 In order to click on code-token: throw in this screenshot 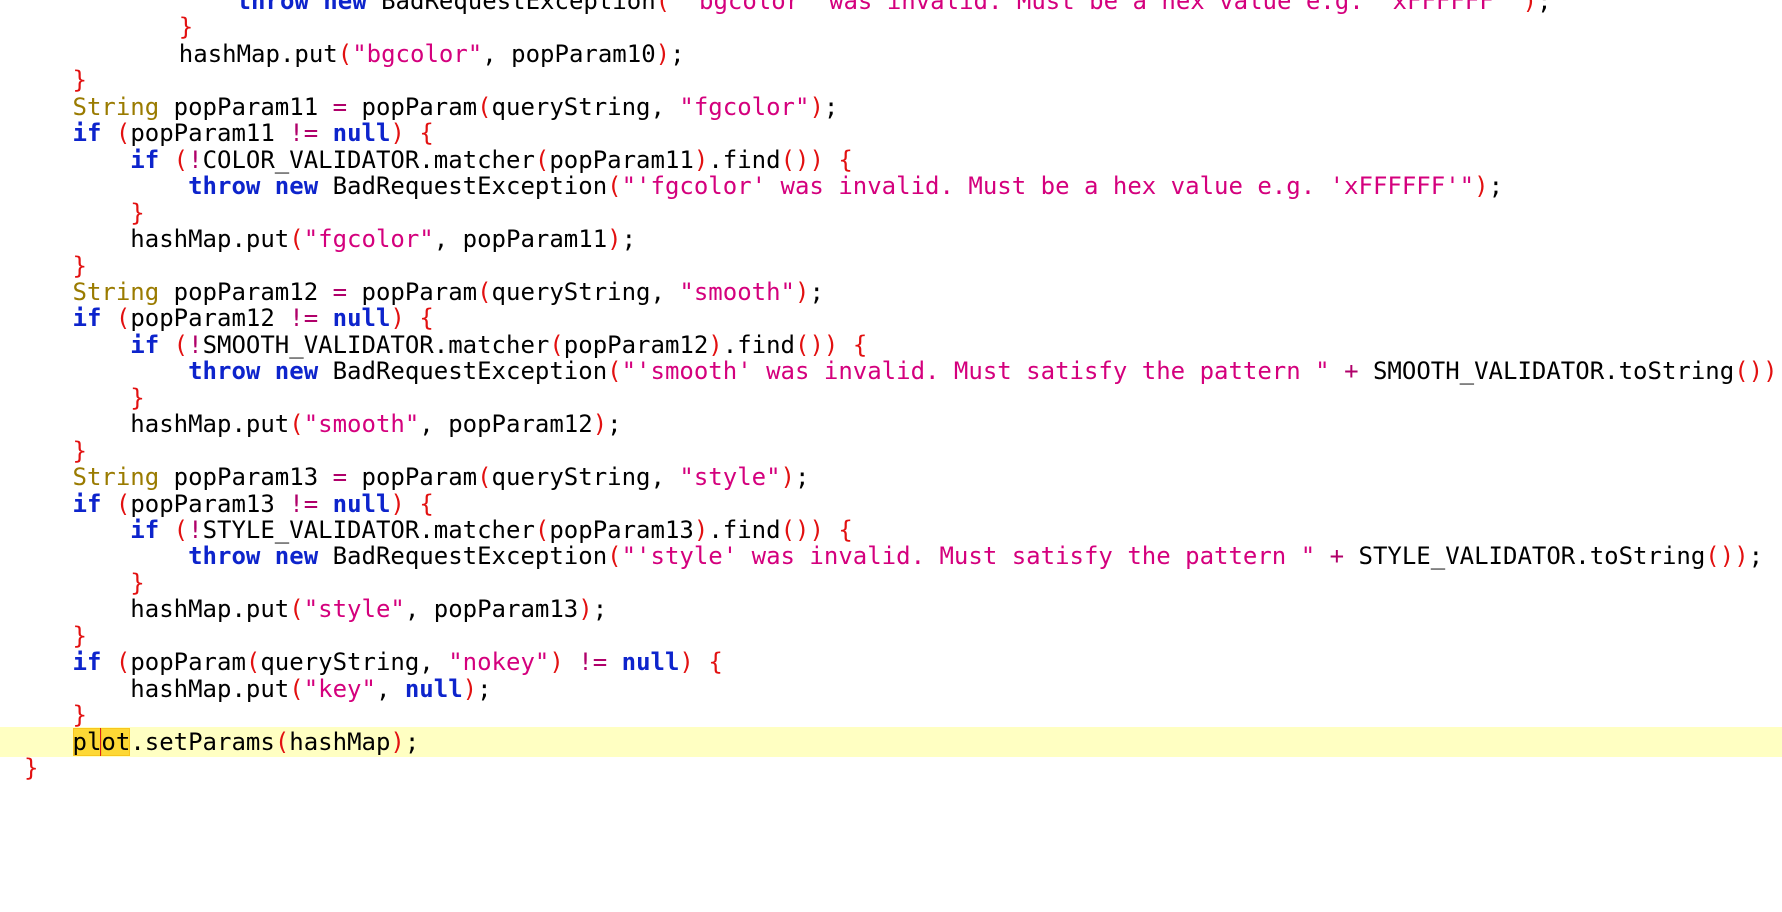, I will do `click(224, 556)`.